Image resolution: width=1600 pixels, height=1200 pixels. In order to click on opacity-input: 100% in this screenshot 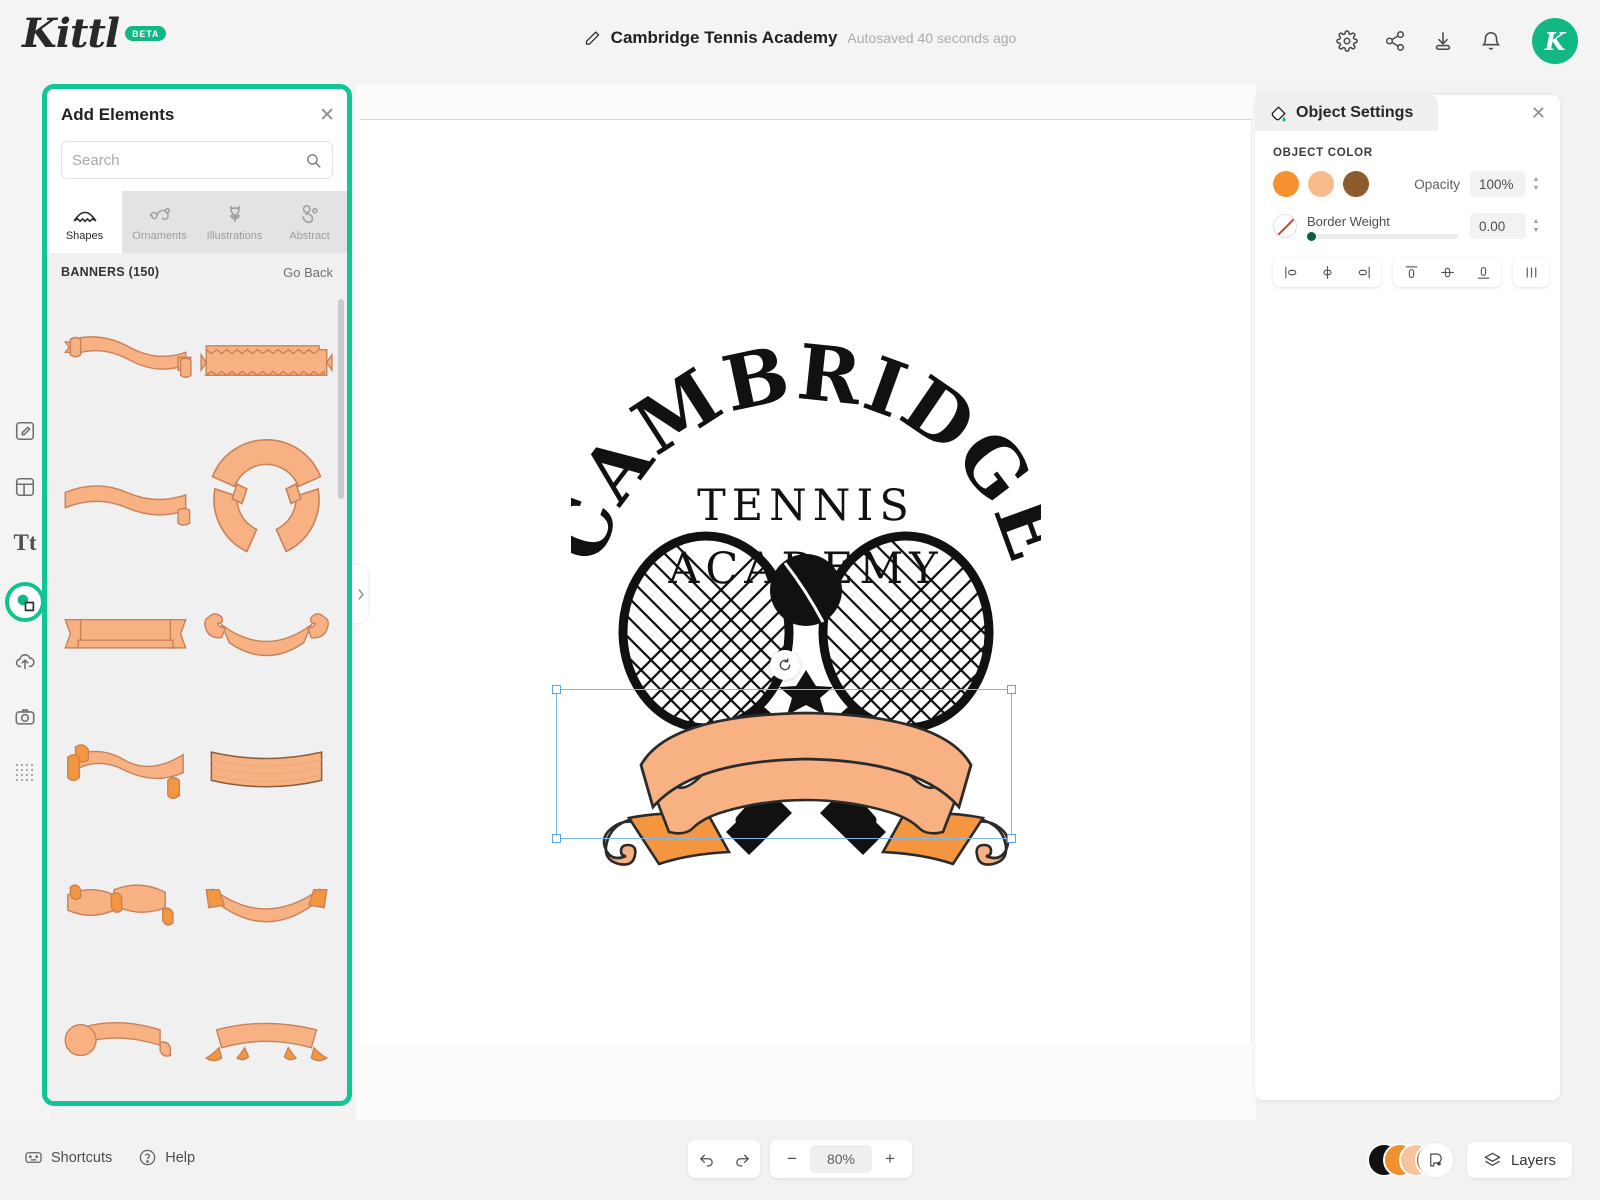, I will do `click(1498, 184)`.